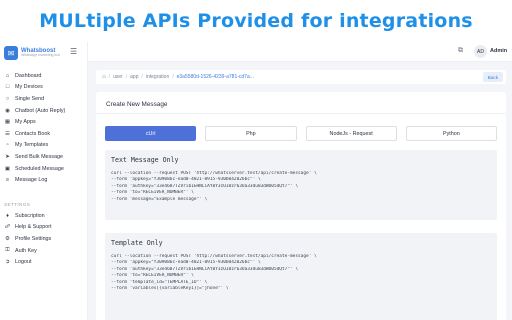 This screenshot has height=320, width=512. I want to click on logout-icon: ➲, so click(7, 262).